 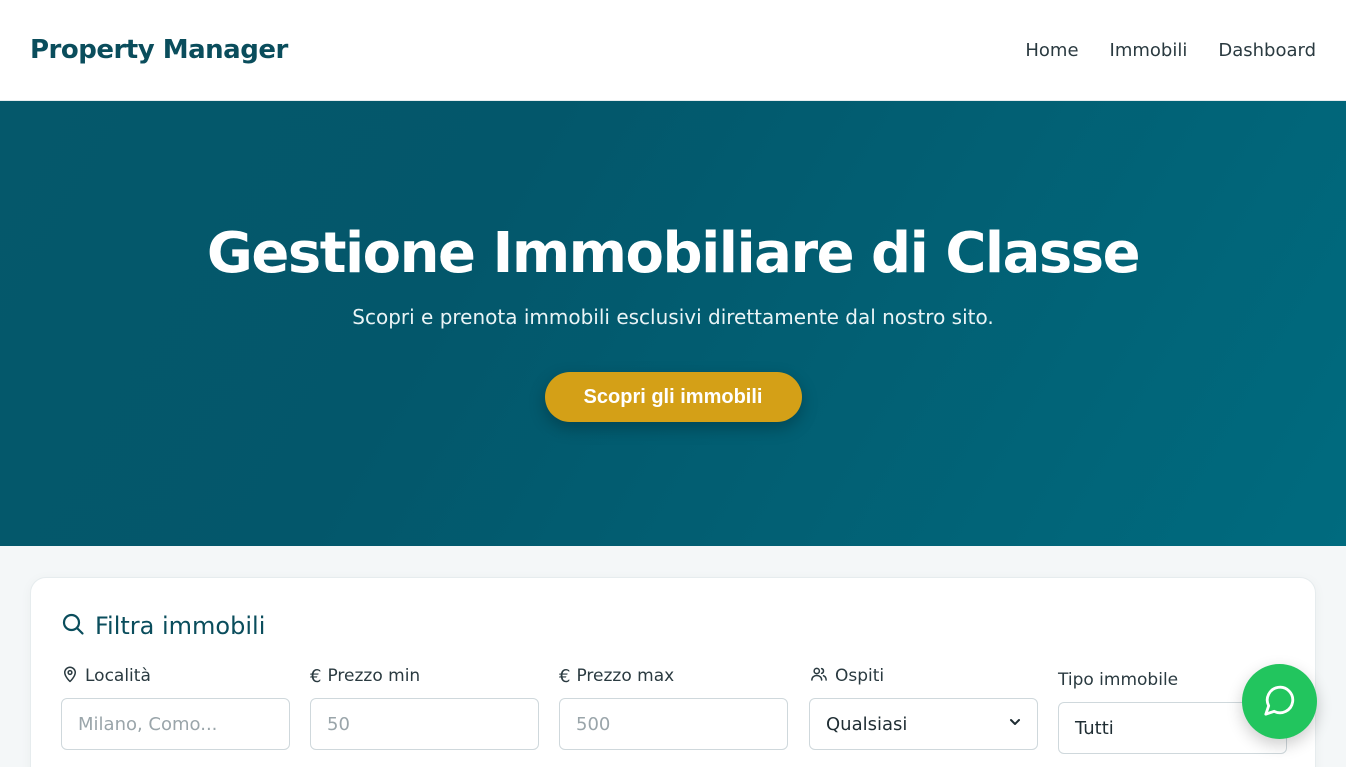 I want to click on nav-links: Home Immobili Dashboard, so click(x=1170, y=50).